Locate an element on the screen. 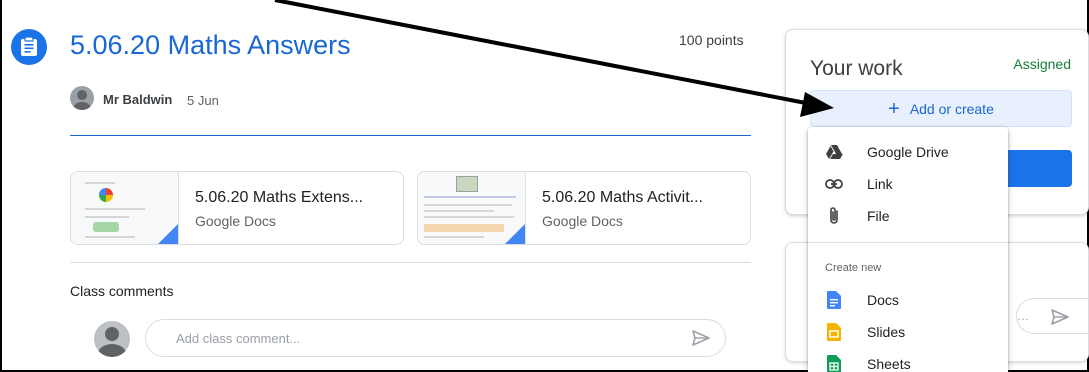  create-new-heading: Create new is located at coordinates (853, 268).